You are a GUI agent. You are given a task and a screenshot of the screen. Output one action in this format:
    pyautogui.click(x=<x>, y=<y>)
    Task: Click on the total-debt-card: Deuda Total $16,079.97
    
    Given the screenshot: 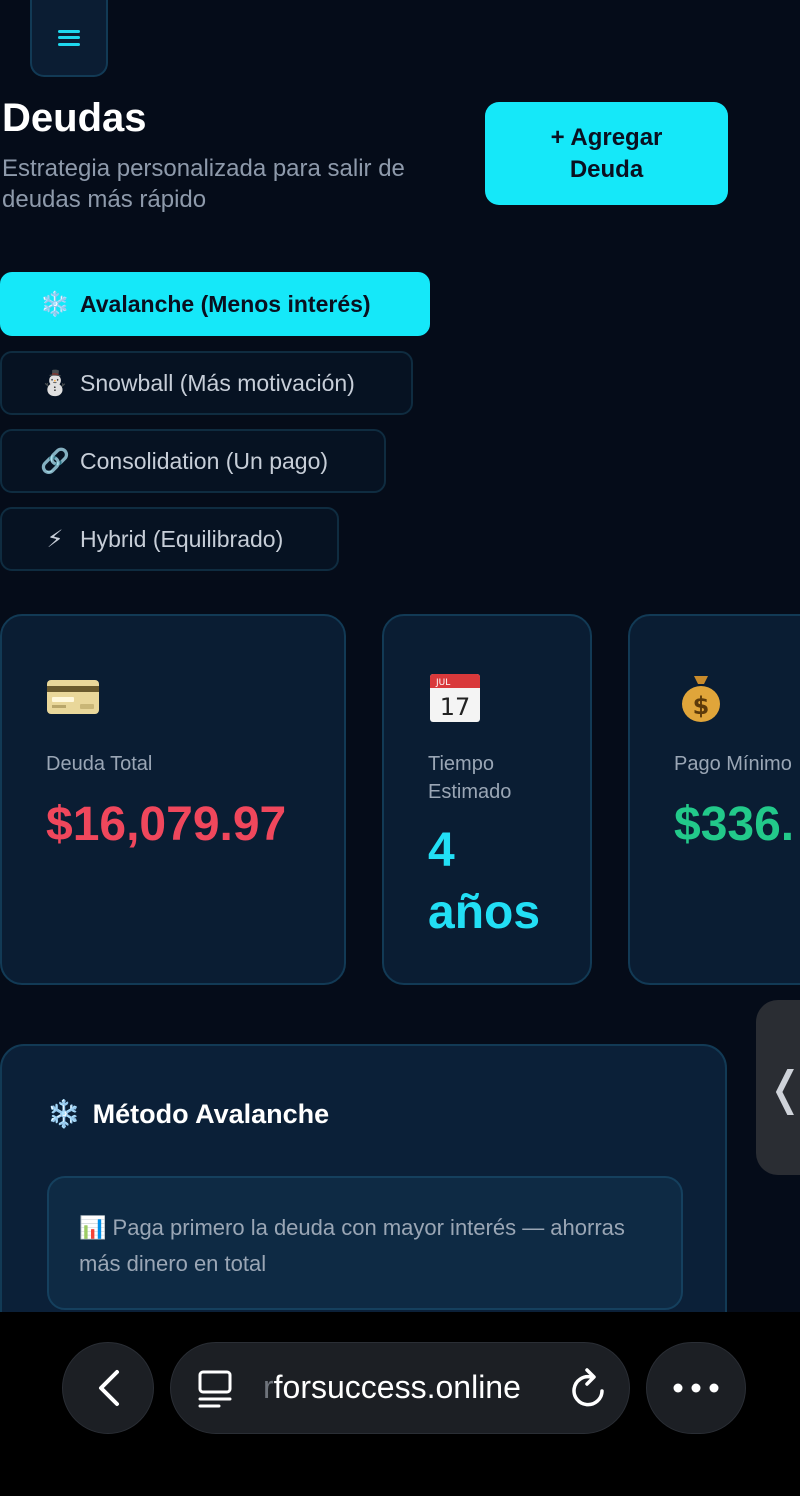 What is the action you would take?
    pyautogui.click(x=173, y=799)
    